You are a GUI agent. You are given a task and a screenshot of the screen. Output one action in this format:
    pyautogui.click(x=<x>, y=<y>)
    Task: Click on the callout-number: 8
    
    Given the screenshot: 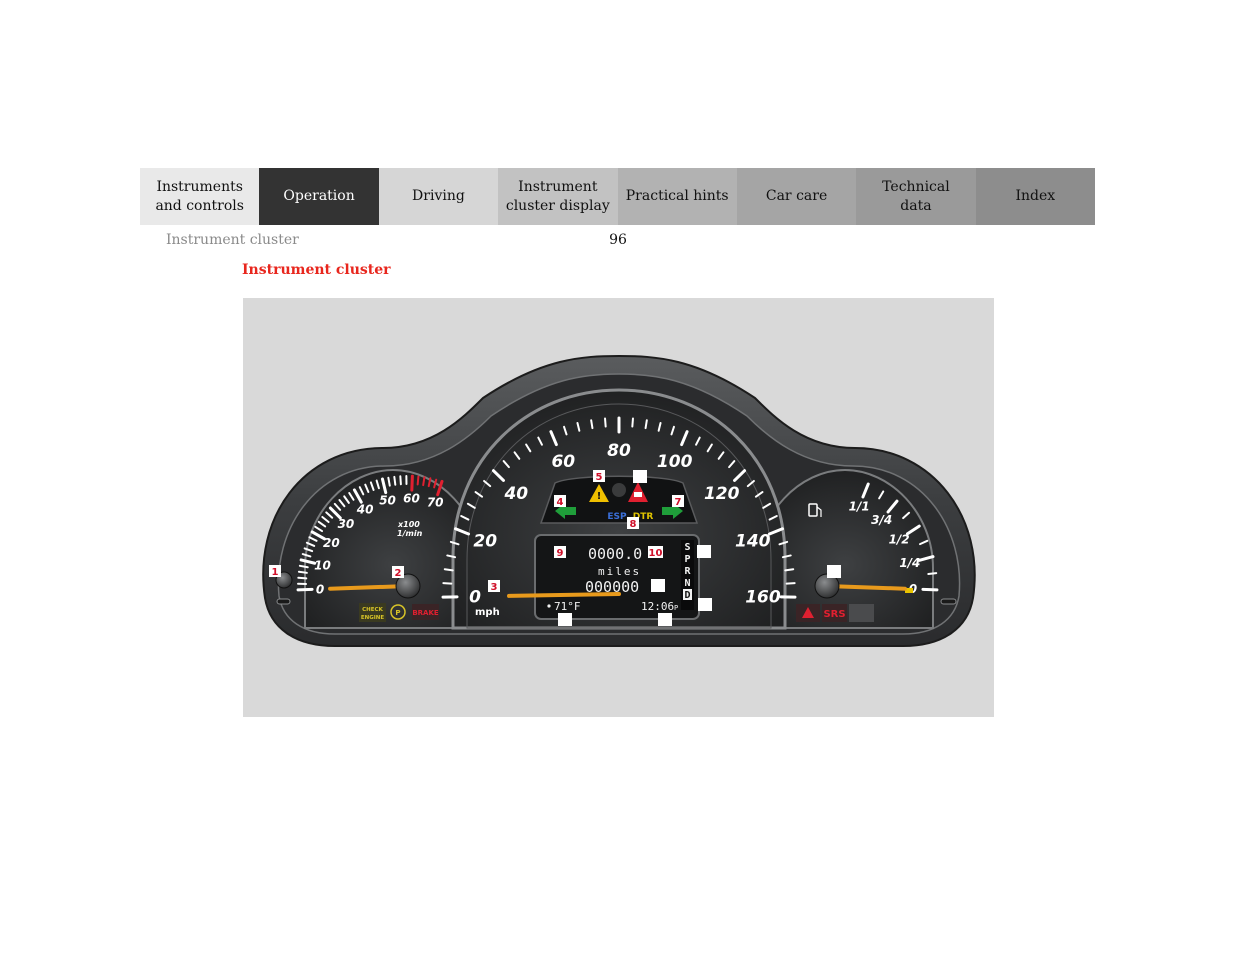 What is the action you would take?
    pyautogui.click(x=633, y=524)
    